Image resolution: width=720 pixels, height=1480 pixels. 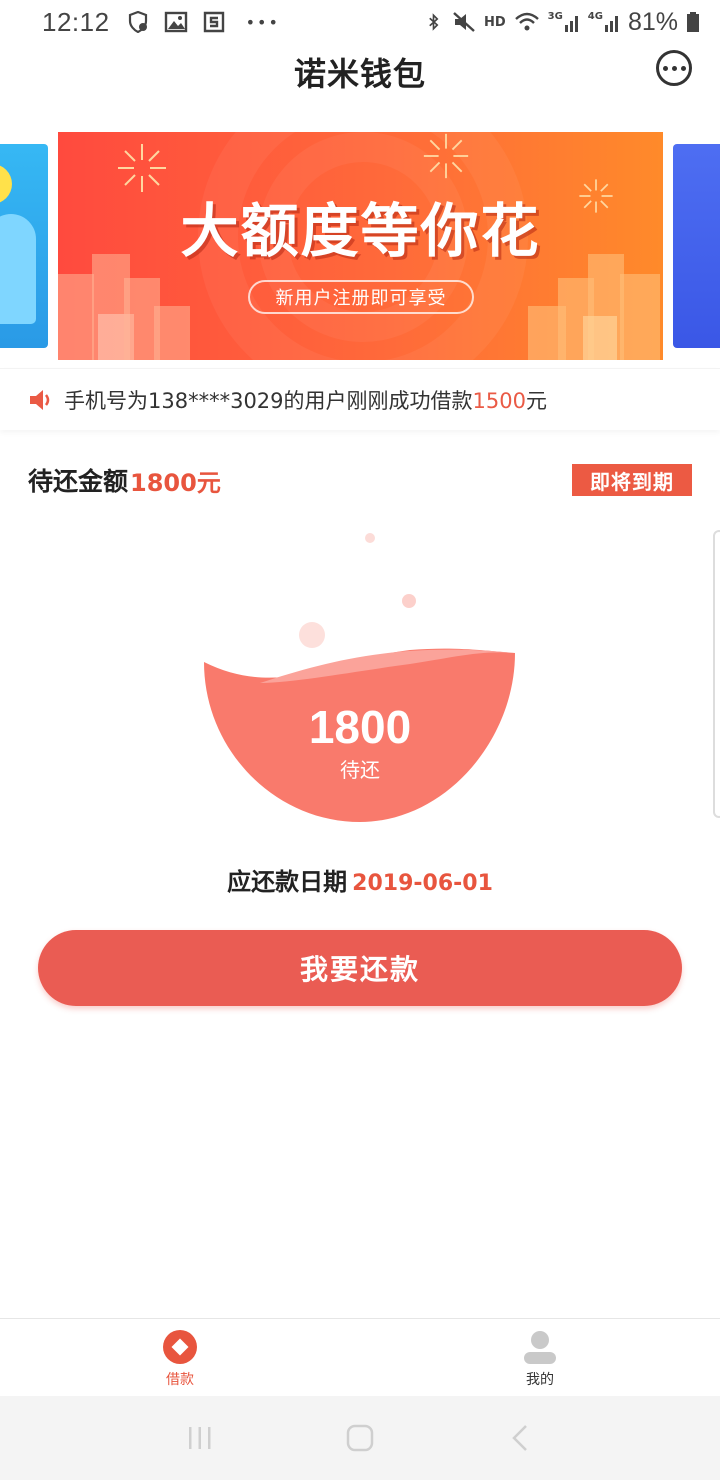 I want to click on banner-prev-slide, so click(x=24, y=246).